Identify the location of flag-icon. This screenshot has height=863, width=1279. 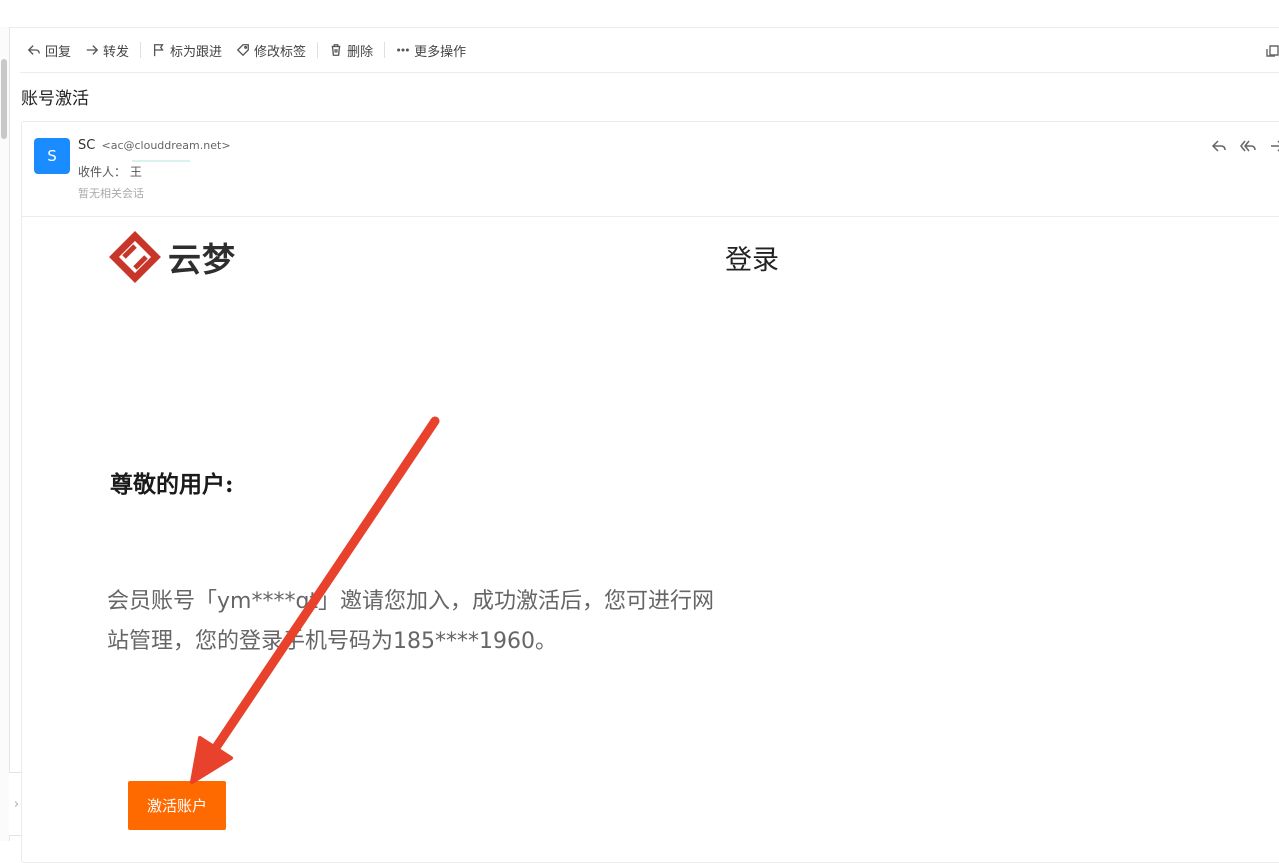
(159, 50).